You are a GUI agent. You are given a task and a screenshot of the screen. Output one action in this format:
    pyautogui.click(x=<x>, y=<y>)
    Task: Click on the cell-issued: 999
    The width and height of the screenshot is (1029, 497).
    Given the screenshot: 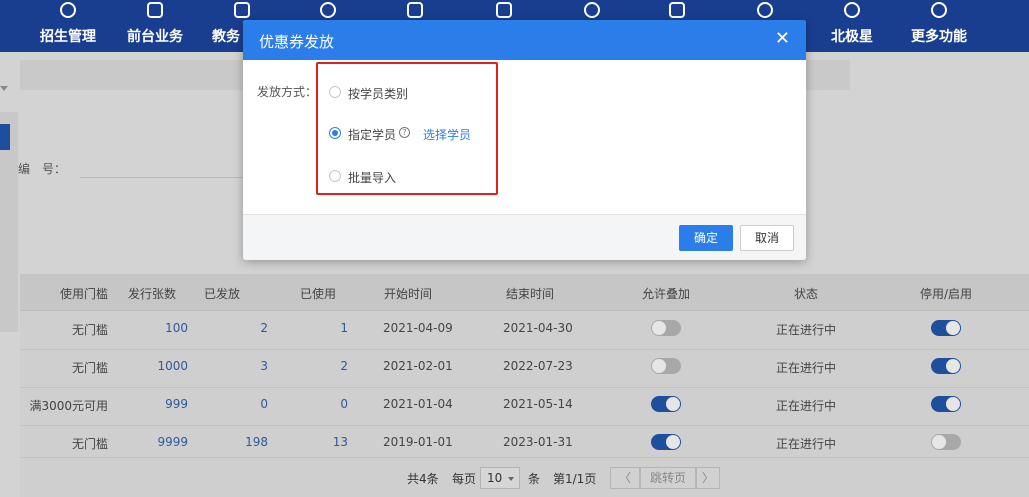 What is the action you would take?
    pyautogui.click(x=176, y=404)
    